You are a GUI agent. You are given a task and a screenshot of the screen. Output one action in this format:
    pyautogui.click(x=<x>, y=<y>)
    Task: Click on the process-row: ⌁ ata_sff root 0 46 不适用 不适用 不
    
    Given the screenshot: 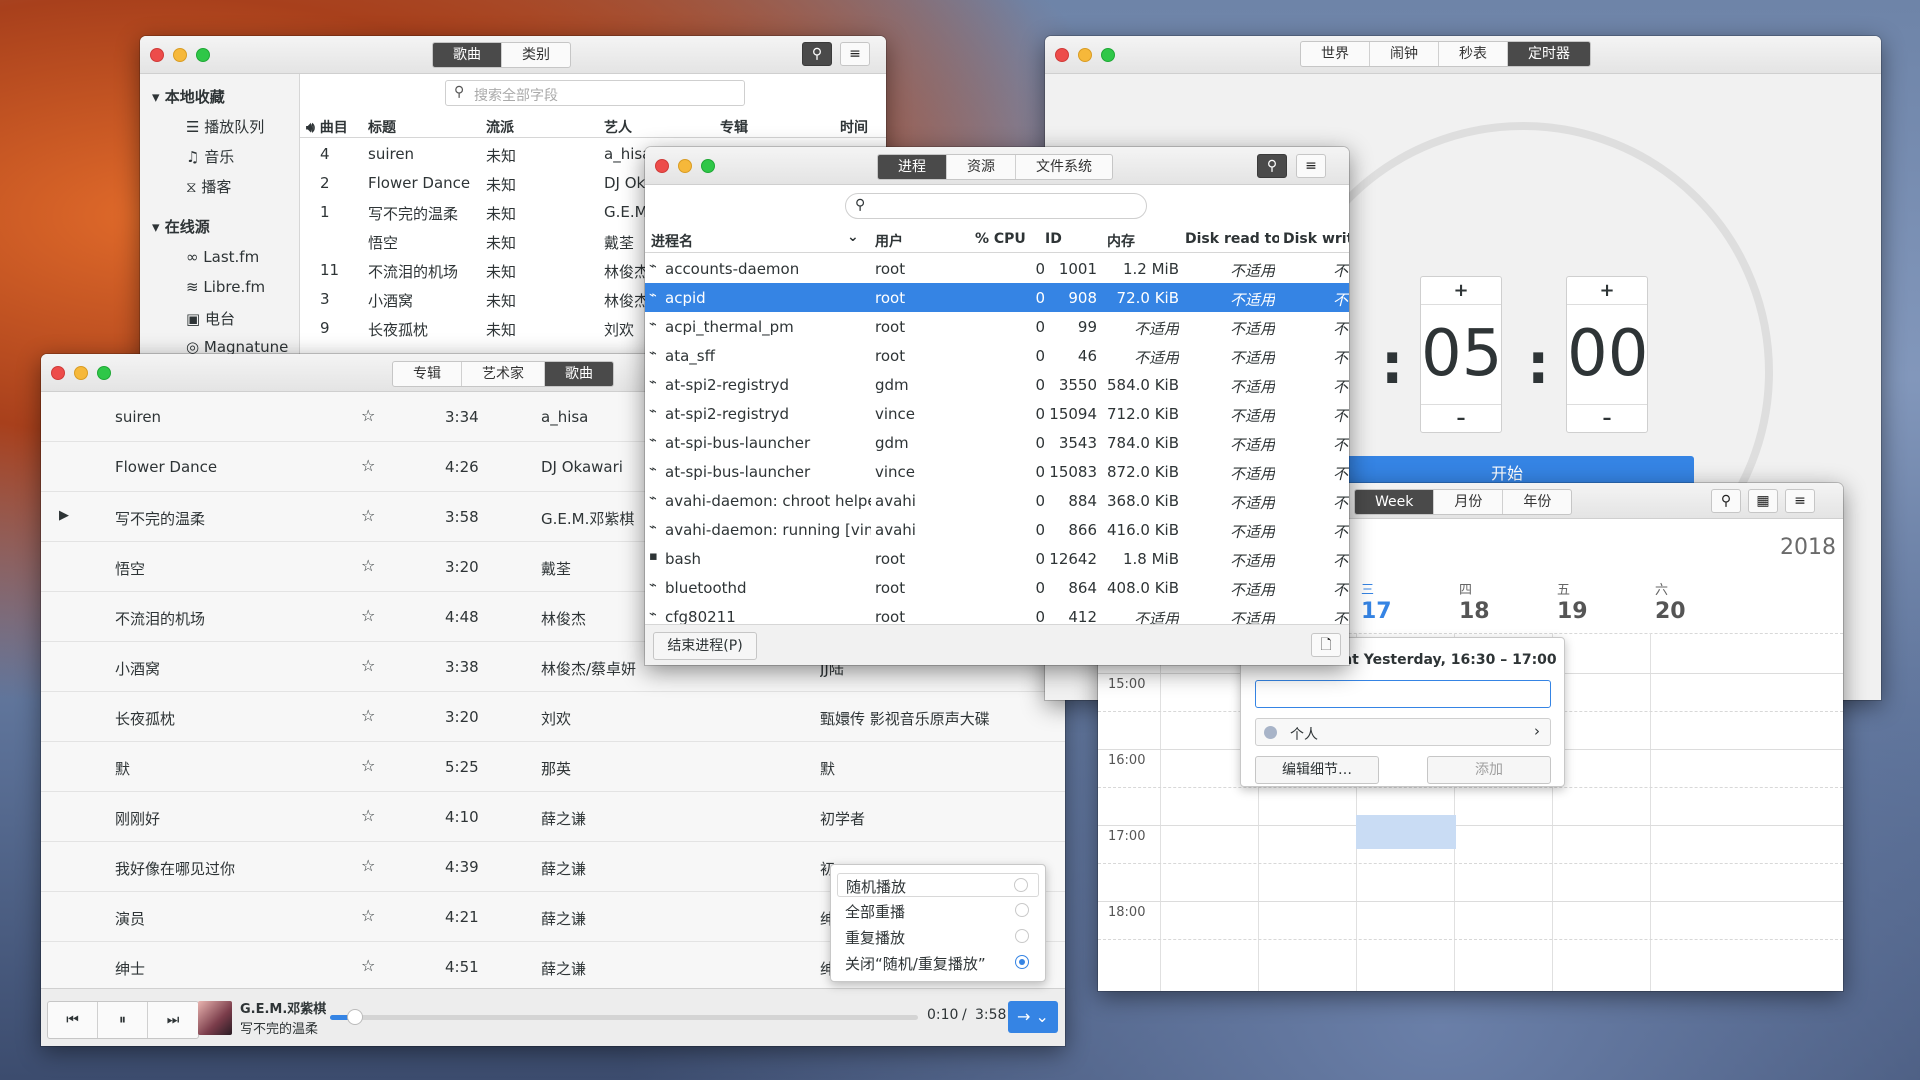 What is the action you would take?
    pyautogui.click(x=997, y=355)
    